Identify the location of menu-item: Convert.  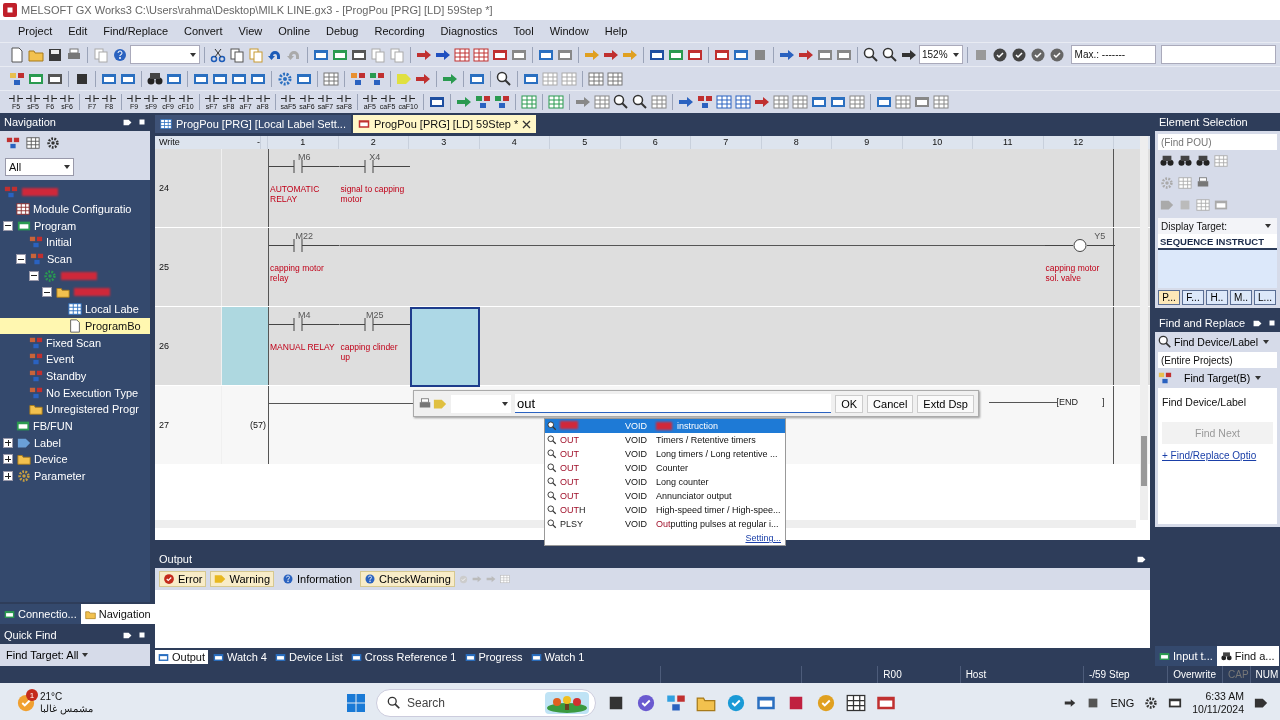
(203, 31).